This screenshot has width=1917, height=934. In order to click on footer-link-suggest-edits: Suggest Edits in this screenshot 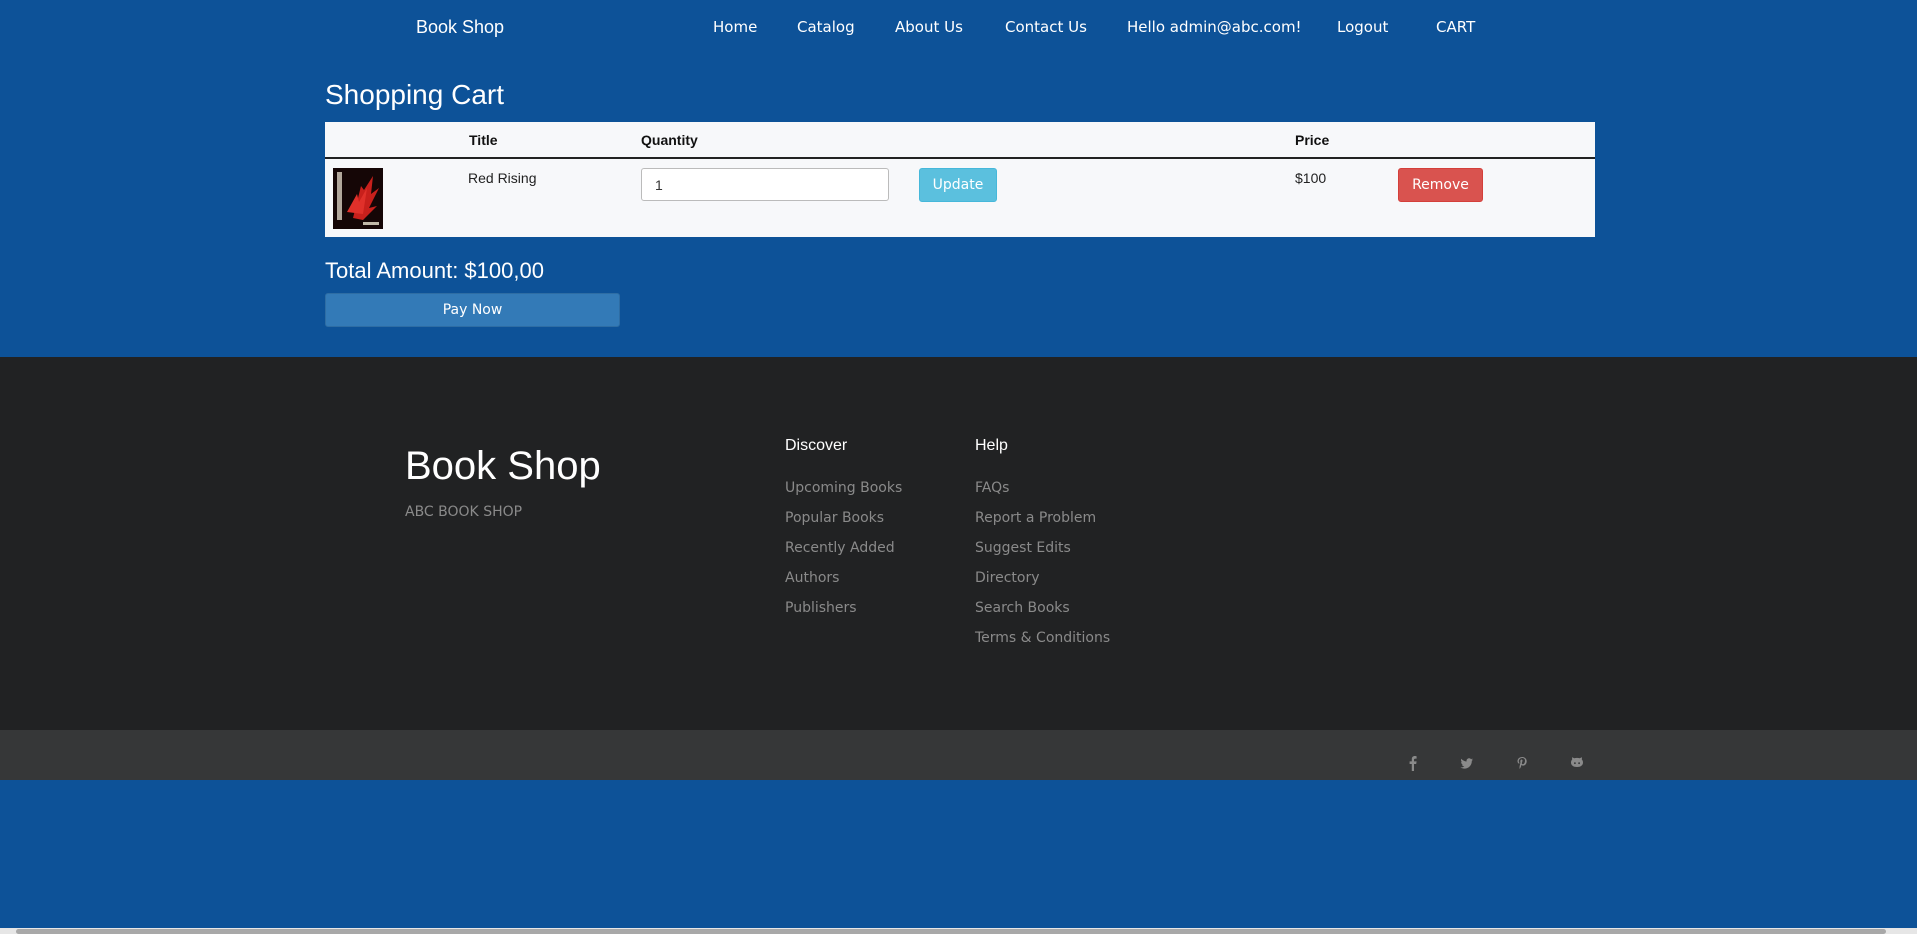, I will do `click(1042, 555)`.